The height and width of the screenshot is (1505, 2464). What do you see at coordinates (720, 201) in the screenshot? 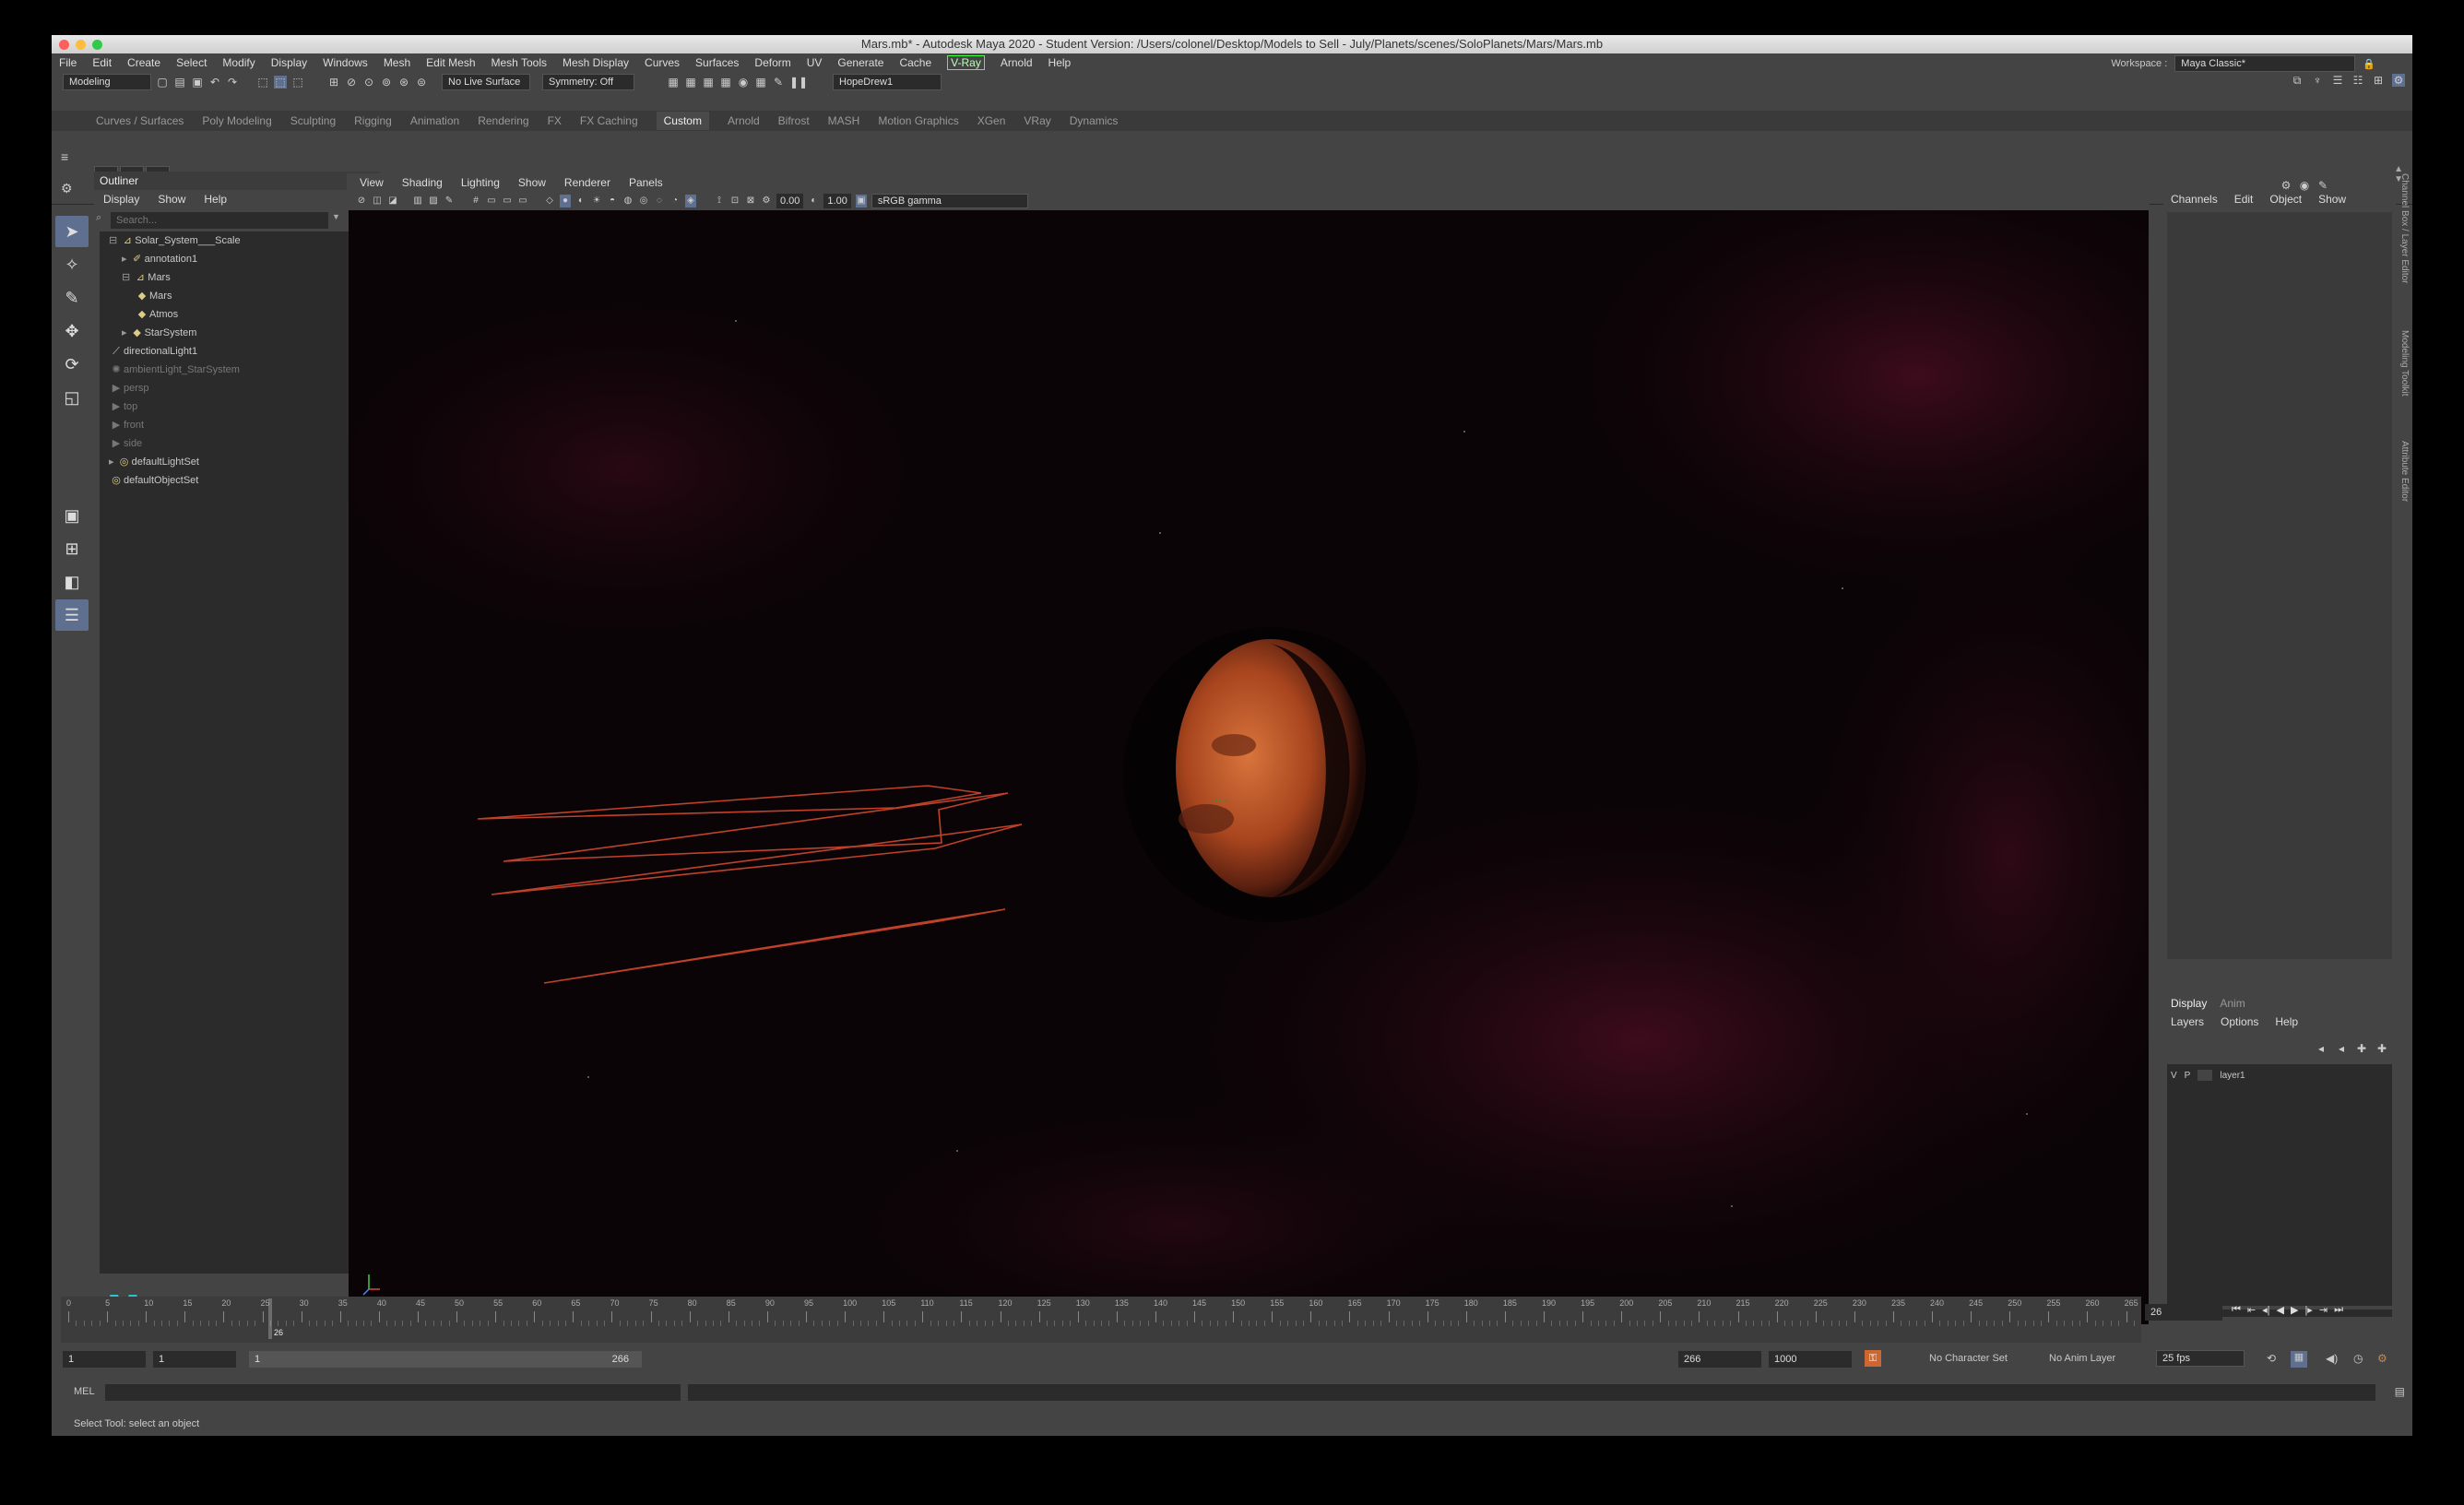
I see `color-manage-icon: ⟟` at bounding box center [720, 201].